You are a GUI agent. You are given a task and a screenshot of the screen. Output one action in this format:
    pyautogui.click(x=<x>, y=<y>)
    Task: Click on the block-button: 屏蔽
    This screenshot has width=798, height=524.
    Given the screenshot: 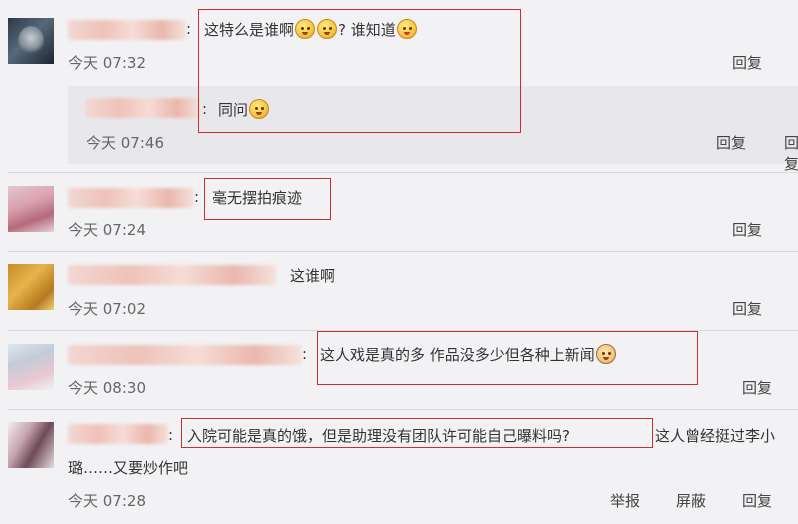 What is the action you would take?
    pyautogui.click(x=691, y=500)
    